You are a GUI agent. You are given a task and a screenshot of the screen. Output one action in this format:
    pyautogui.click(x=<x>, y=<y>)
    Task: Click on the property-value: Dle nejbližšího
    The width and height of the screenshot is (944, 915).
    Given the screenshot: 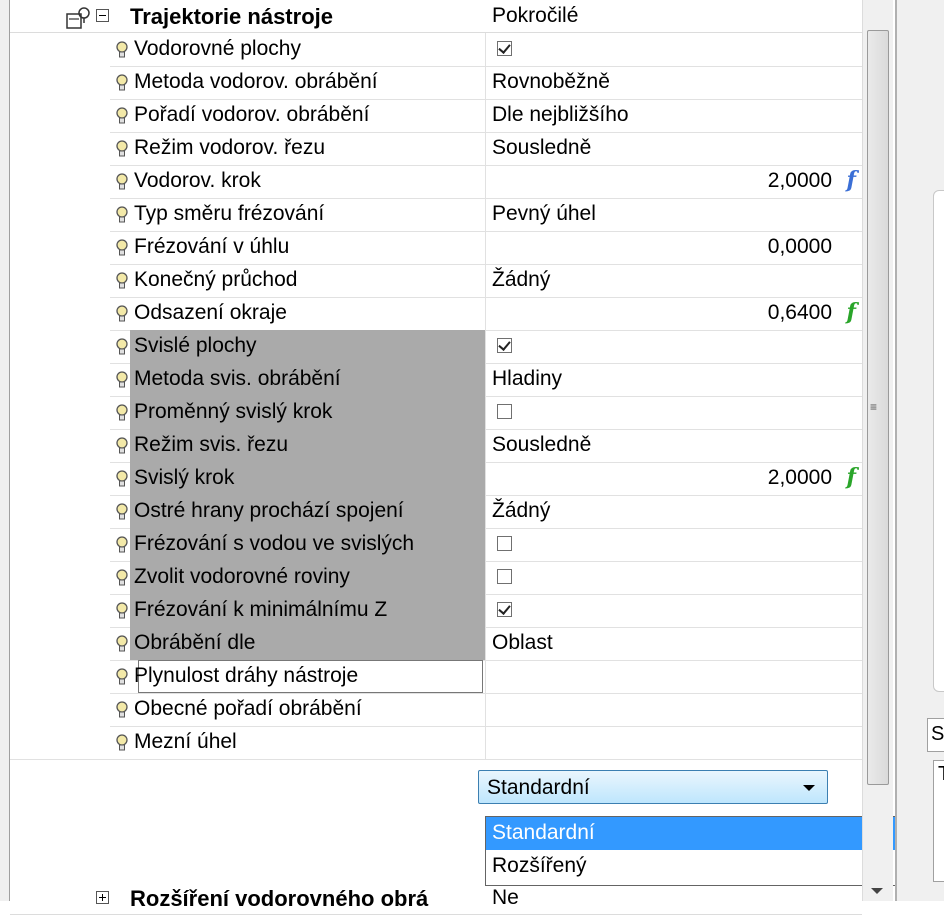 What is the action you would take?
    pyautogui.click(x=560, y=115)
    